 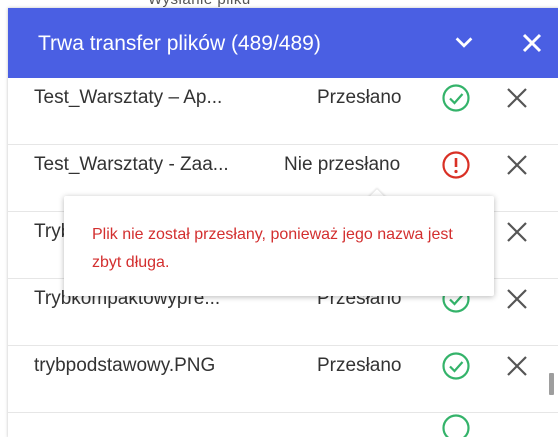 I want to click on background-text: Wysłanie pliku, so click(x=199, y=4).